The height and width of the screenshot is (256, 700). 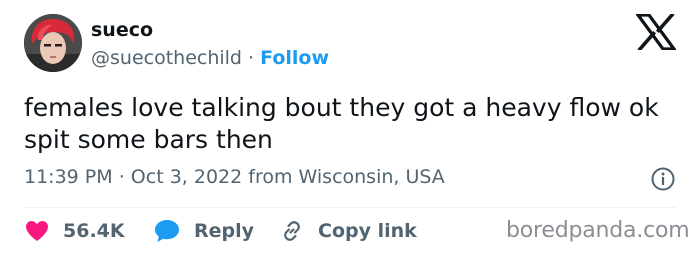 I want to click on like-button: 56.4K, so click(x=75, y=231).